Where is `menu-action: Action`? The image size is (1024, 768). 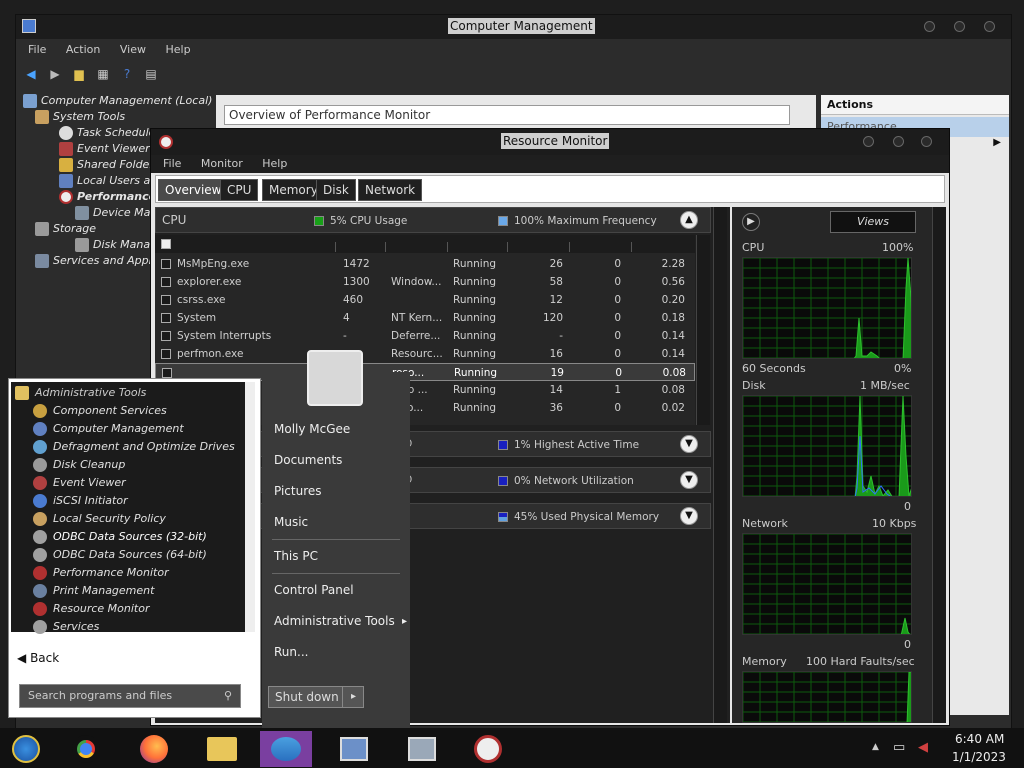 menu-action: Action is located at coordinates (83, 49).